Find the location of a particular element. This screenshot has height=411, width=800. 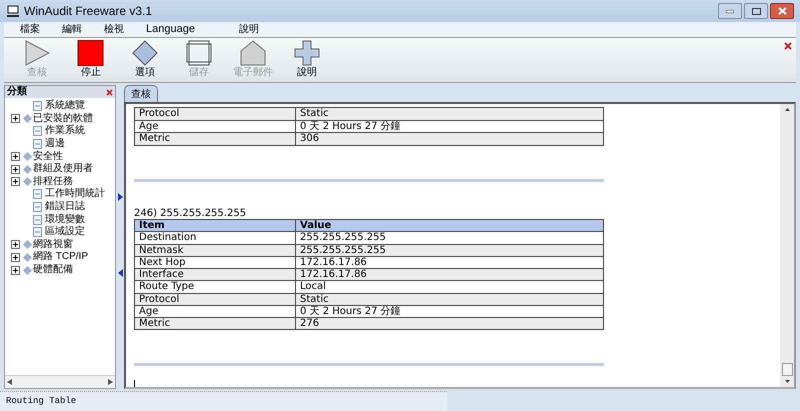

tree-item: 區域設定 is located at coordinates (65, 232).